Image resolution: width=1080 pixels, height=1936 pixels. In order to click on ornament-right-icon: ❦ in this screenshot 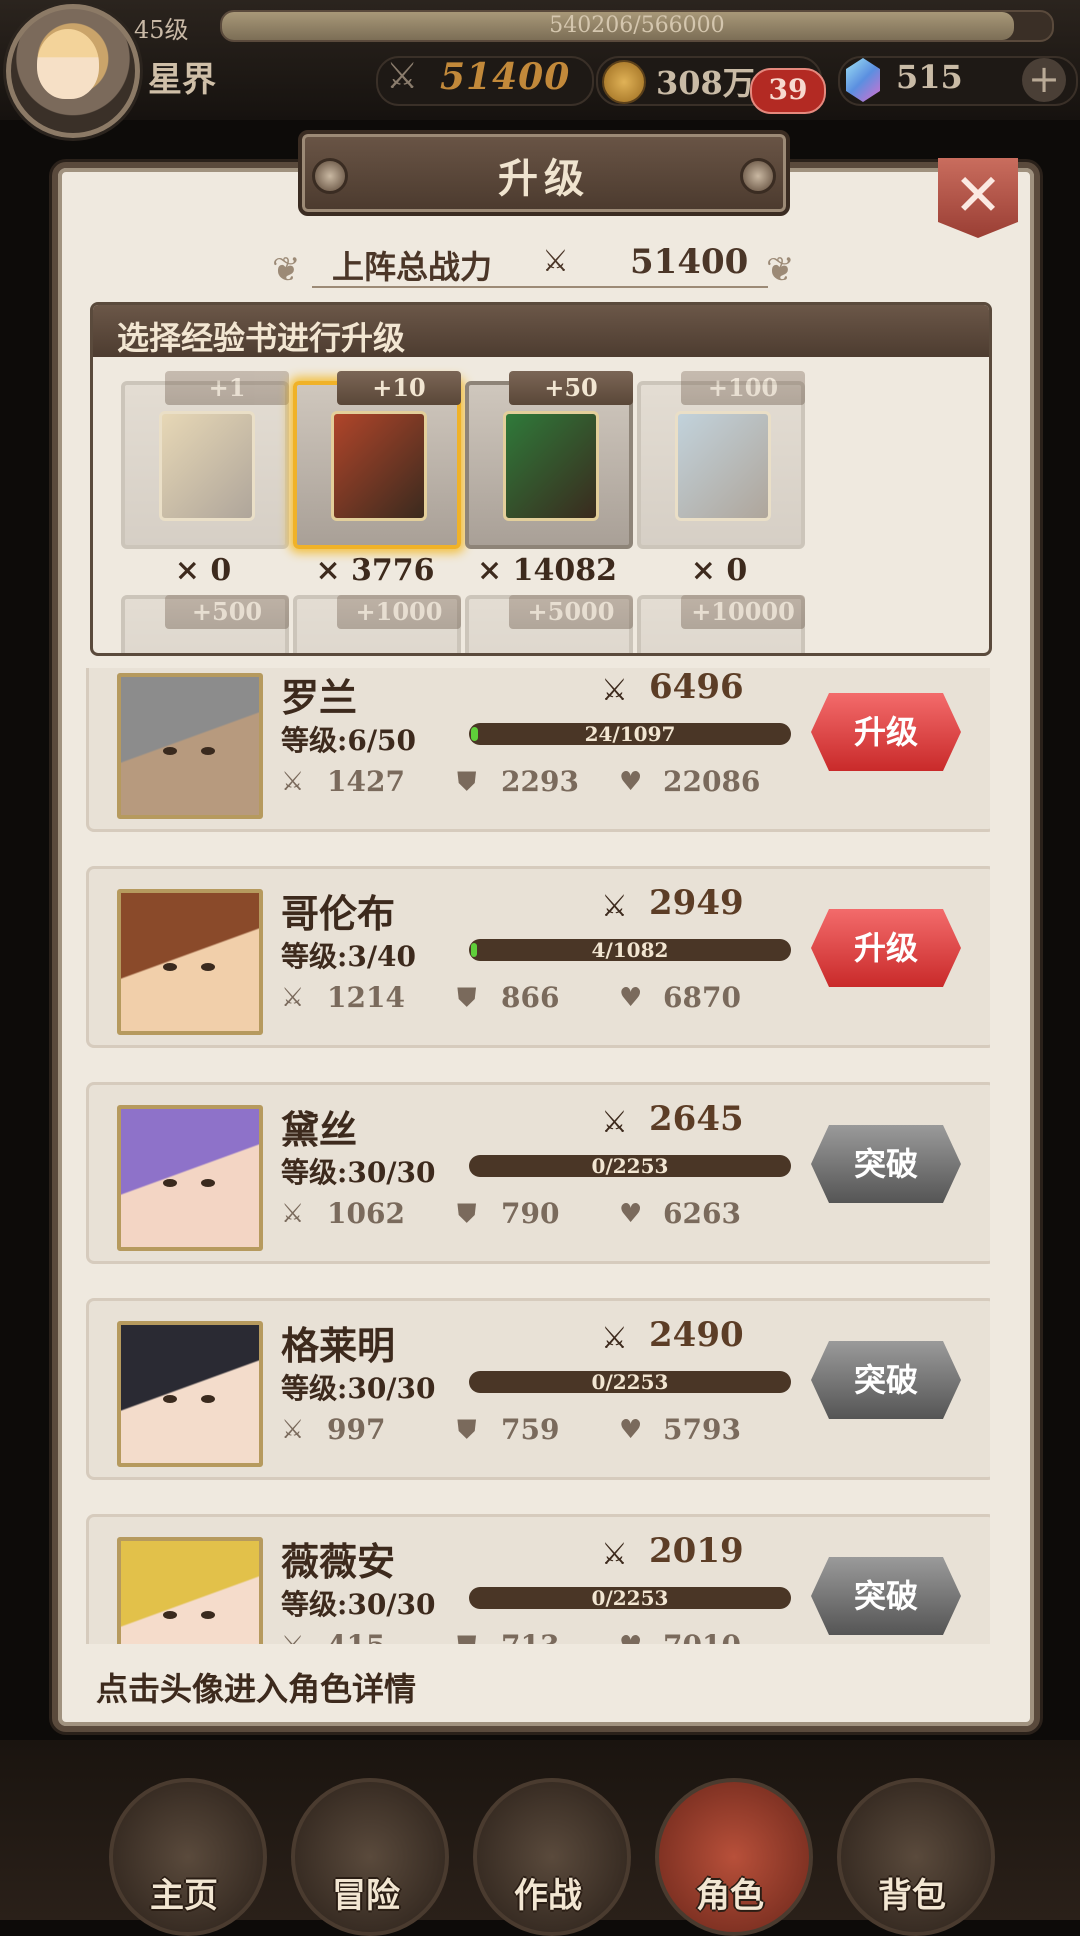, I will do `click(780, 270)`.